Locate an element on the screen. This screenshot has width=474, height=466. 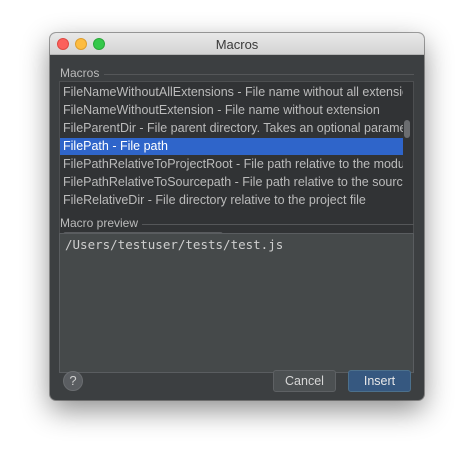
macros-section-label: Macros is located at coordinates (80, 73).